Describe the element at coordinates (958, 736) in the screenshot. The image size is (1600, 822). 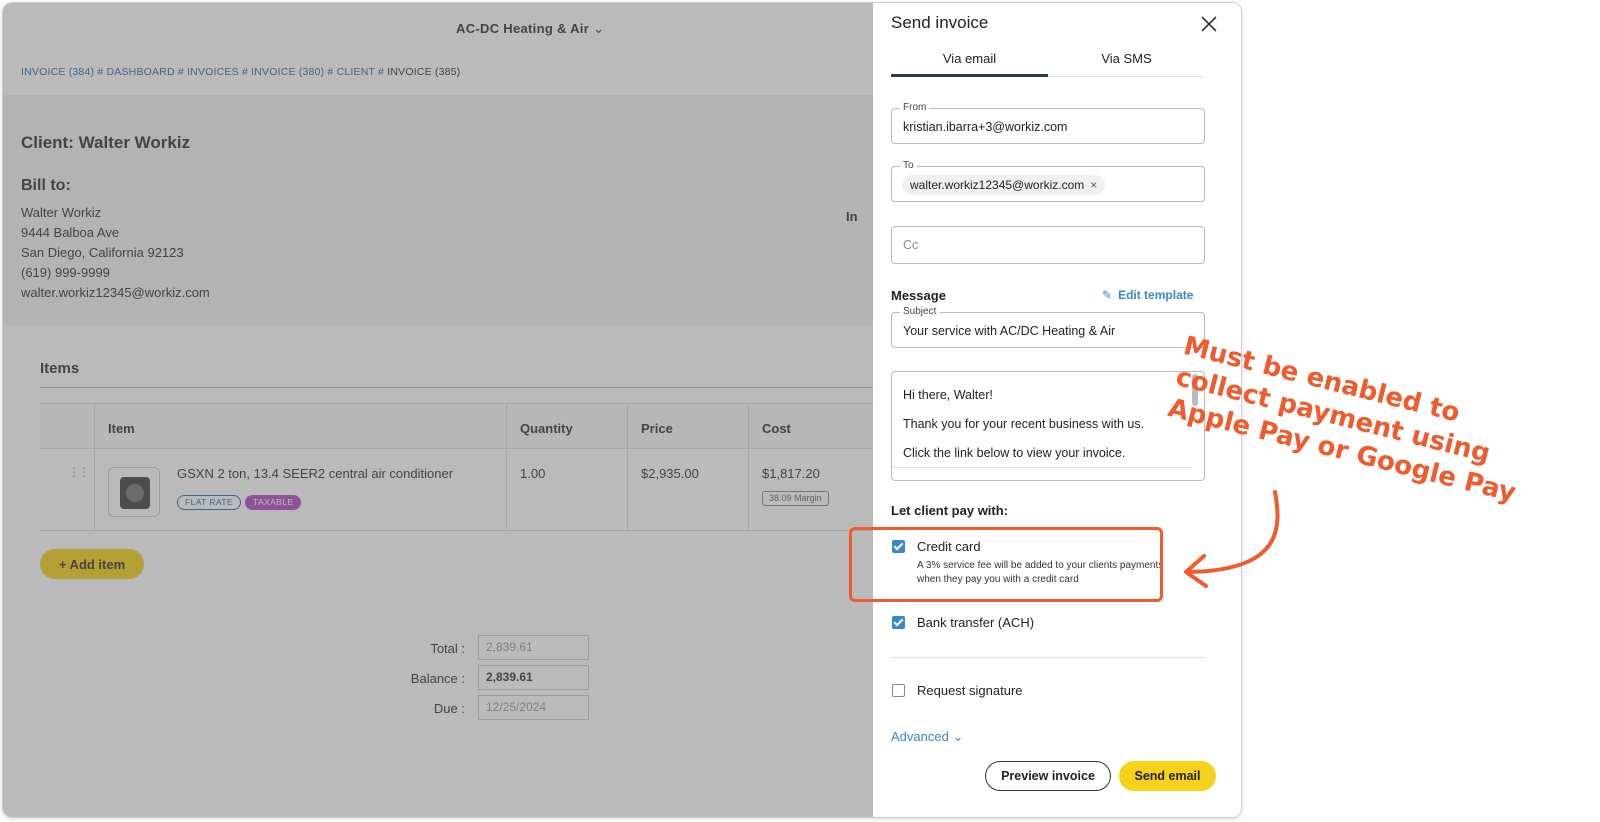
I see `chevron-down-icon: ⌄` at that location.